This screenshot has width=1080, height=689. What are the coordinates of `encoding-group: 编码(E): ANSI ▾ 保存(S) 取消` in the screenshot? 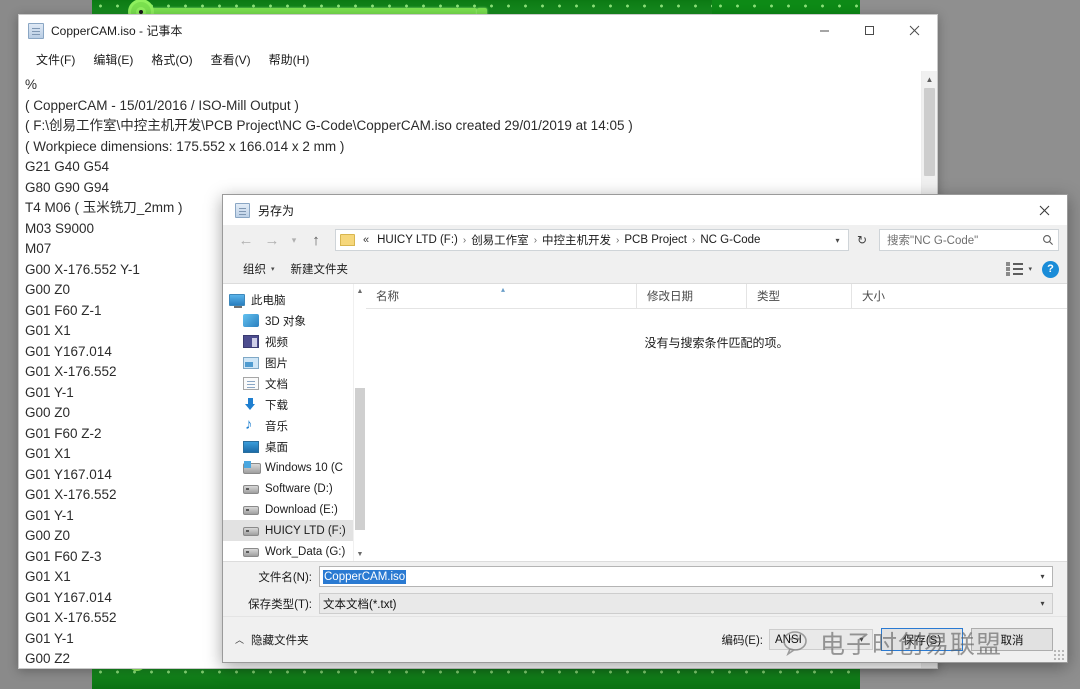 It's located at (887, 639).